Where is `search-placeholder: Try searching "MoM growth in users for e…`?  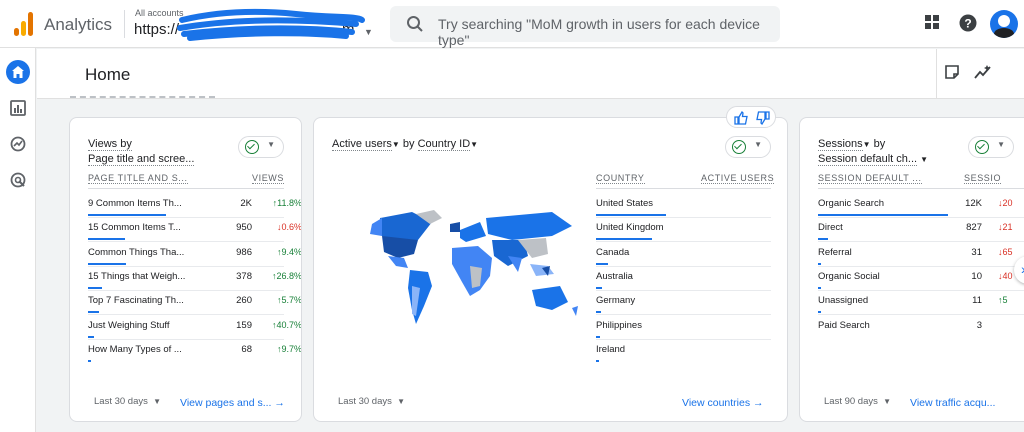 search-placeholder: Try searching "MoM growth in users for e… is located at coordinates (599, 32).